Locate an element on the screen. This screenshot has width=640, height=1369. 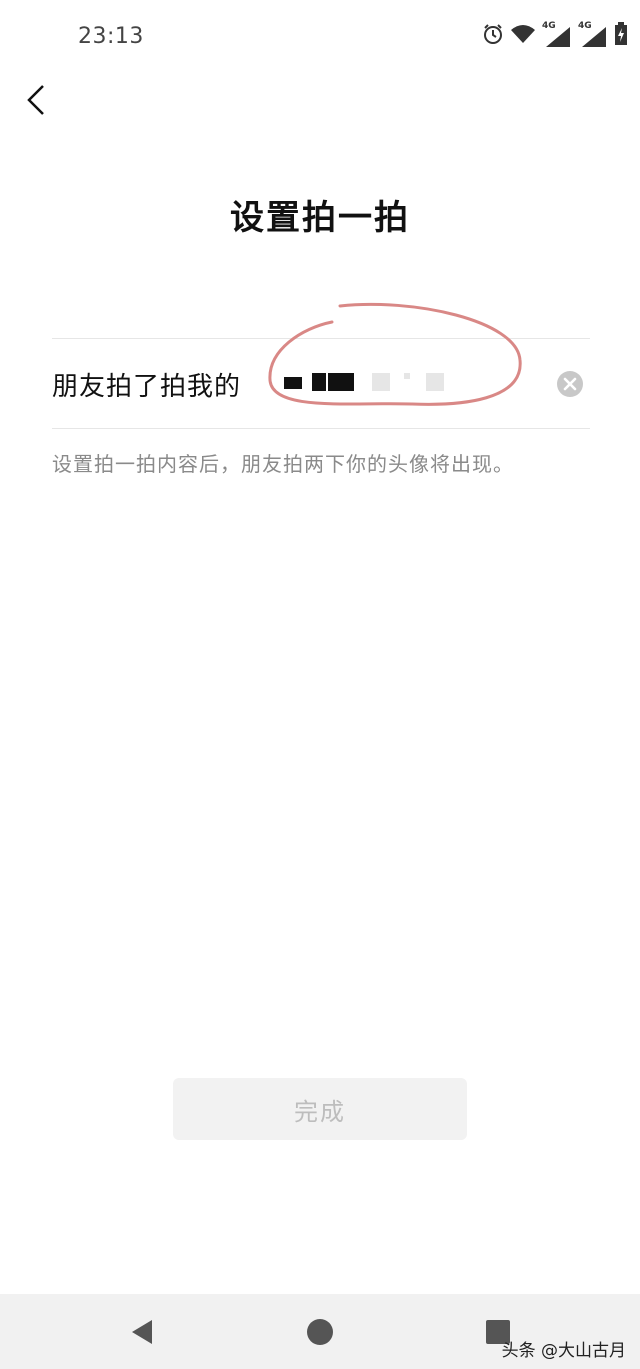
annotation-circle is located at coordinates (395, 354).